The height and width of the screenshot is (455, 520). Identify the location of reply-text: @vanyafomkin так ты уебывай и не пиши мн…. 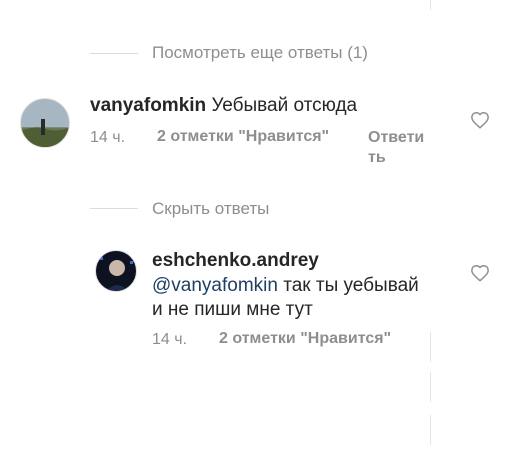
(285, 298).